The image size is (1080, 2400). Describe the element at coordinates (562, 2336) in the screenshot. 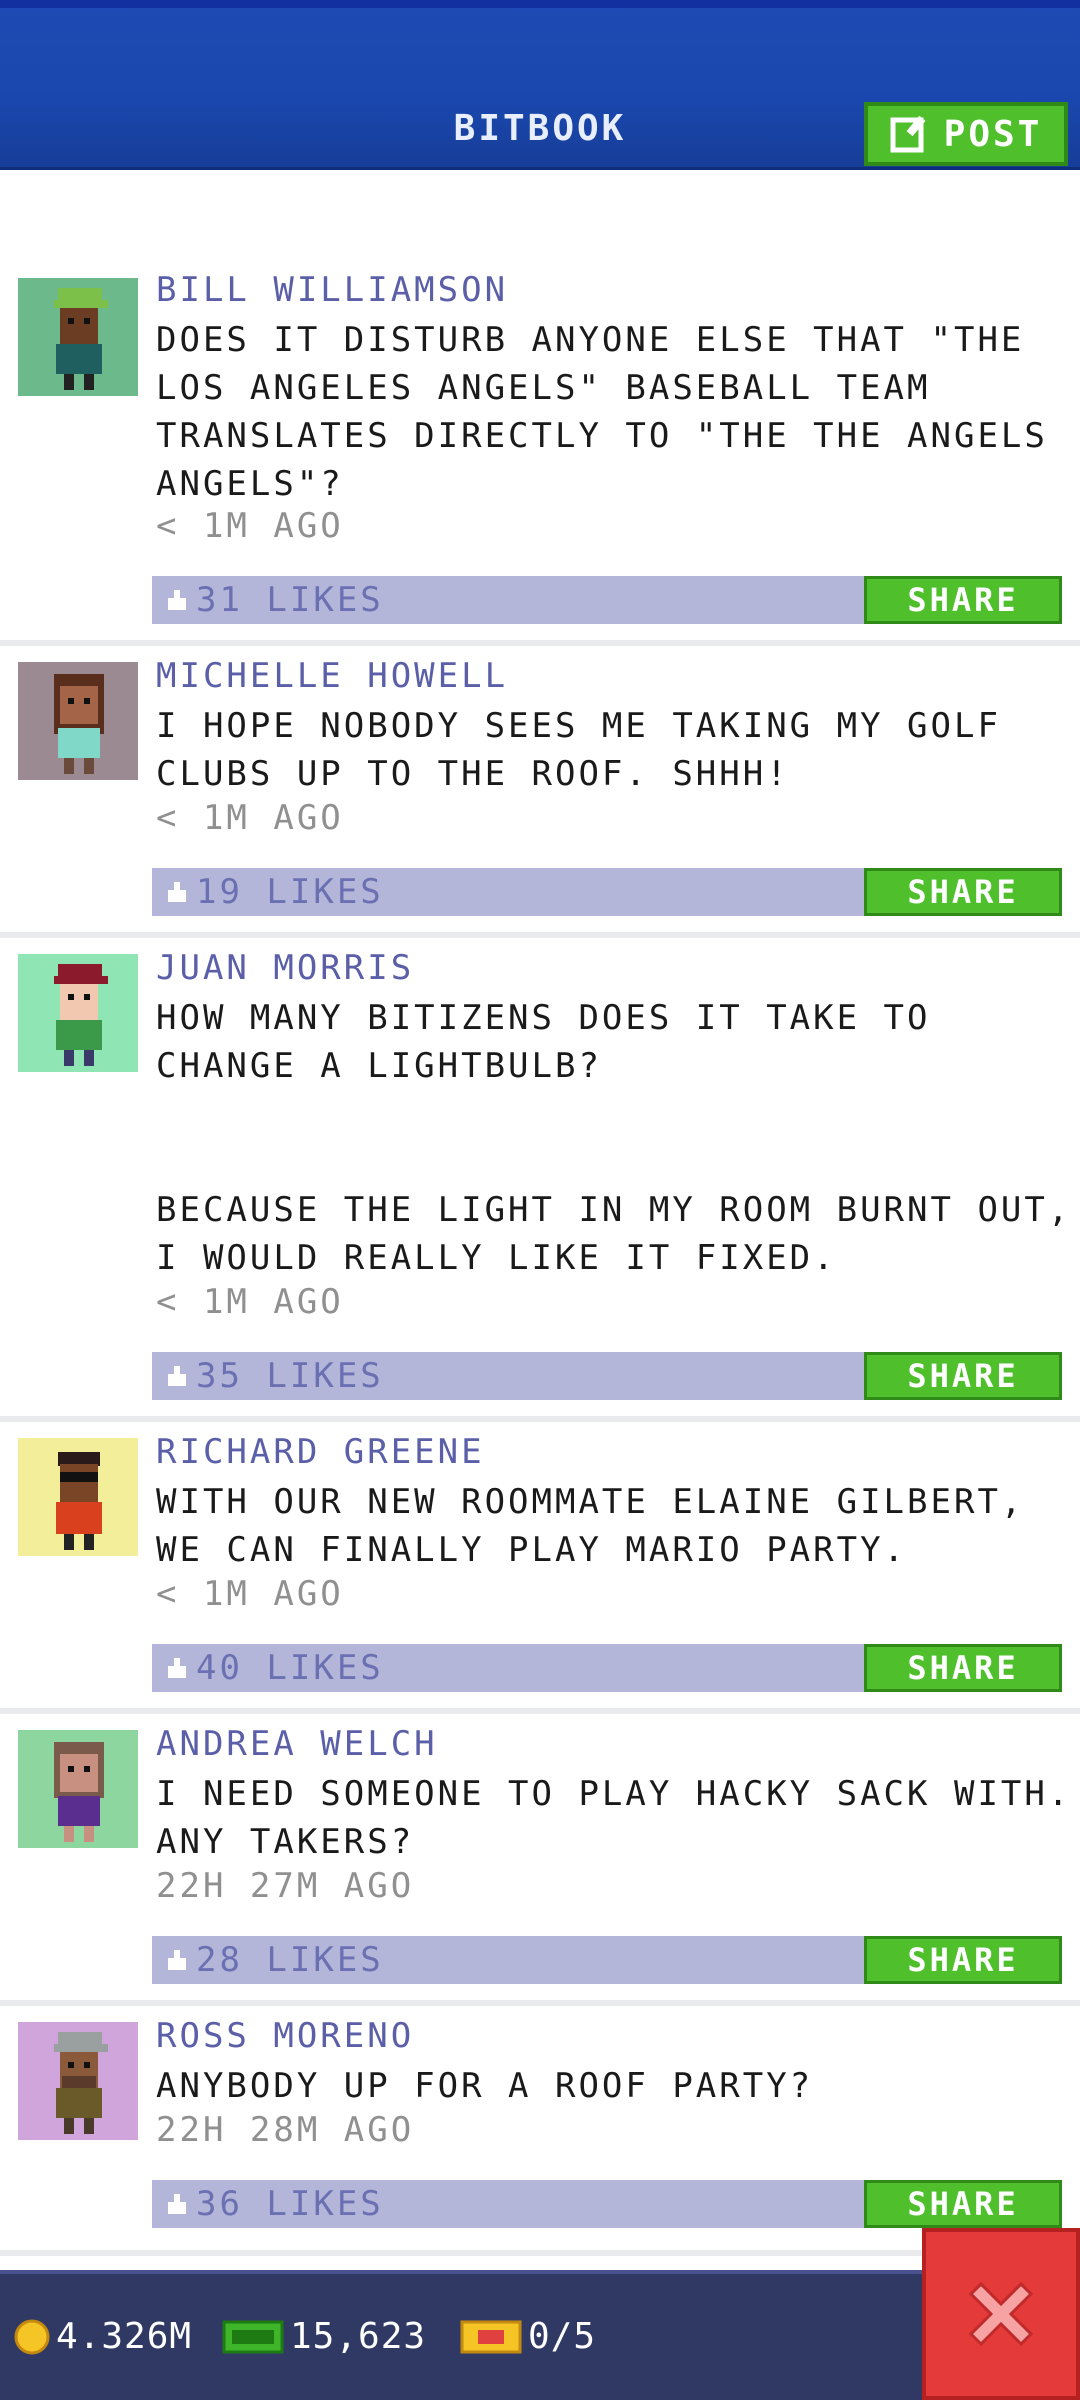

I see `tickets-value: 0/5` at that location.